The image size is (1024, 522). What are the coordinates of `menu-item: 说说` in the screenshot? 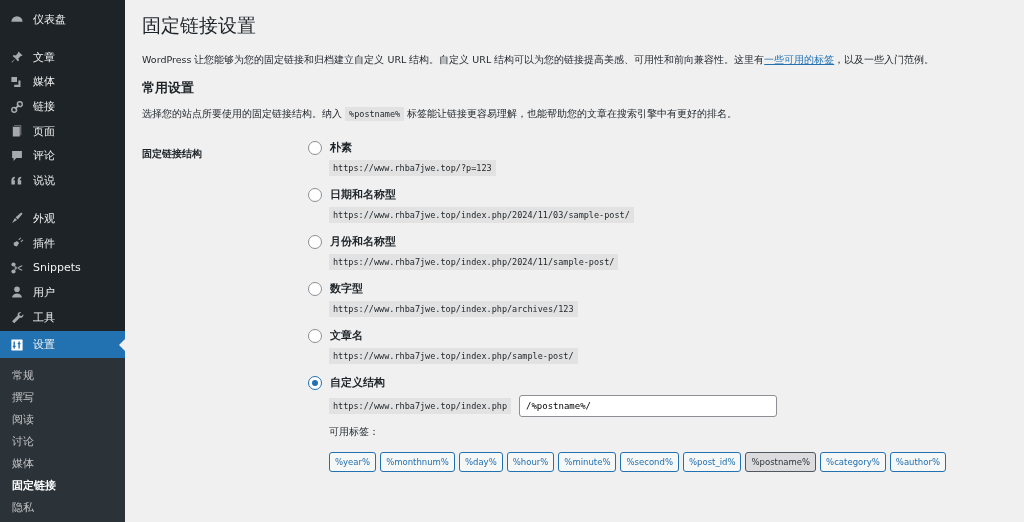 It's located at (62, 180).